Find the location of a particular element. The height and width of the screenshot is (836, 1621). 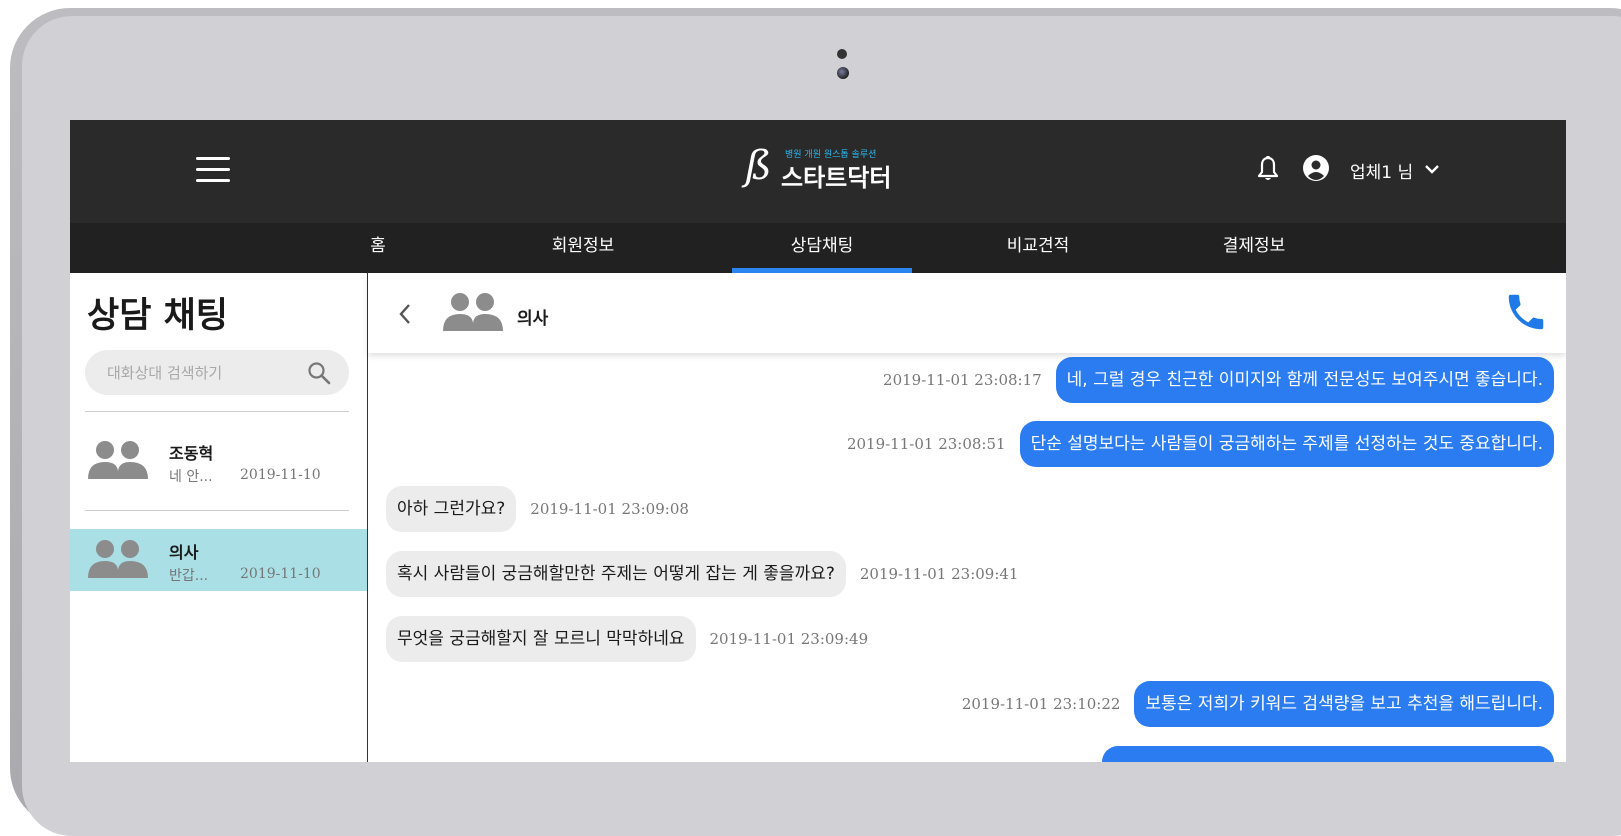

search-box is located at coordinates (217, 372).